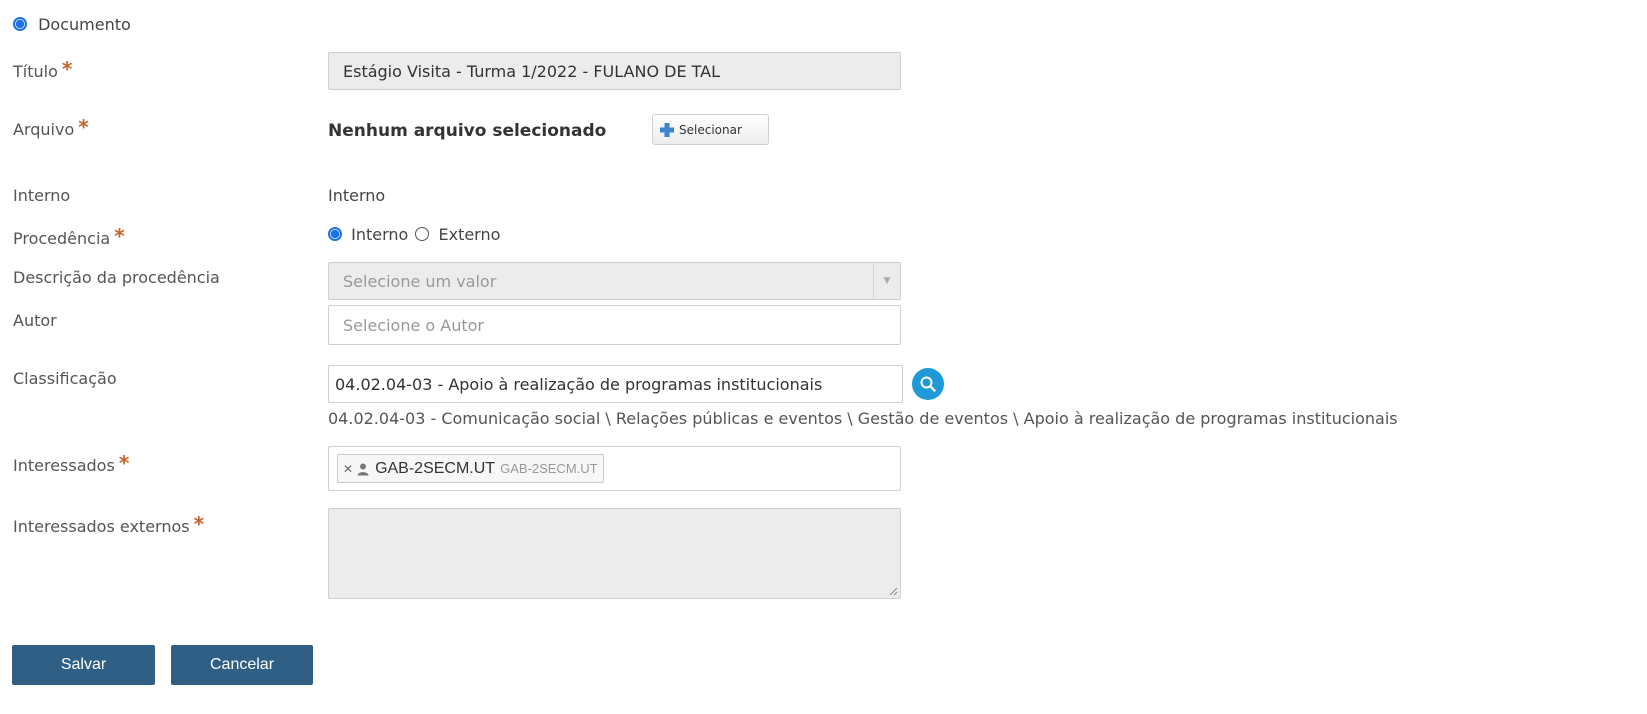 The image size is (1647, 714). Describe the element at coordinates (467, 131) in the screenshot. I see `arquivo-status: Nenhum arquivo selecionado` at that location.